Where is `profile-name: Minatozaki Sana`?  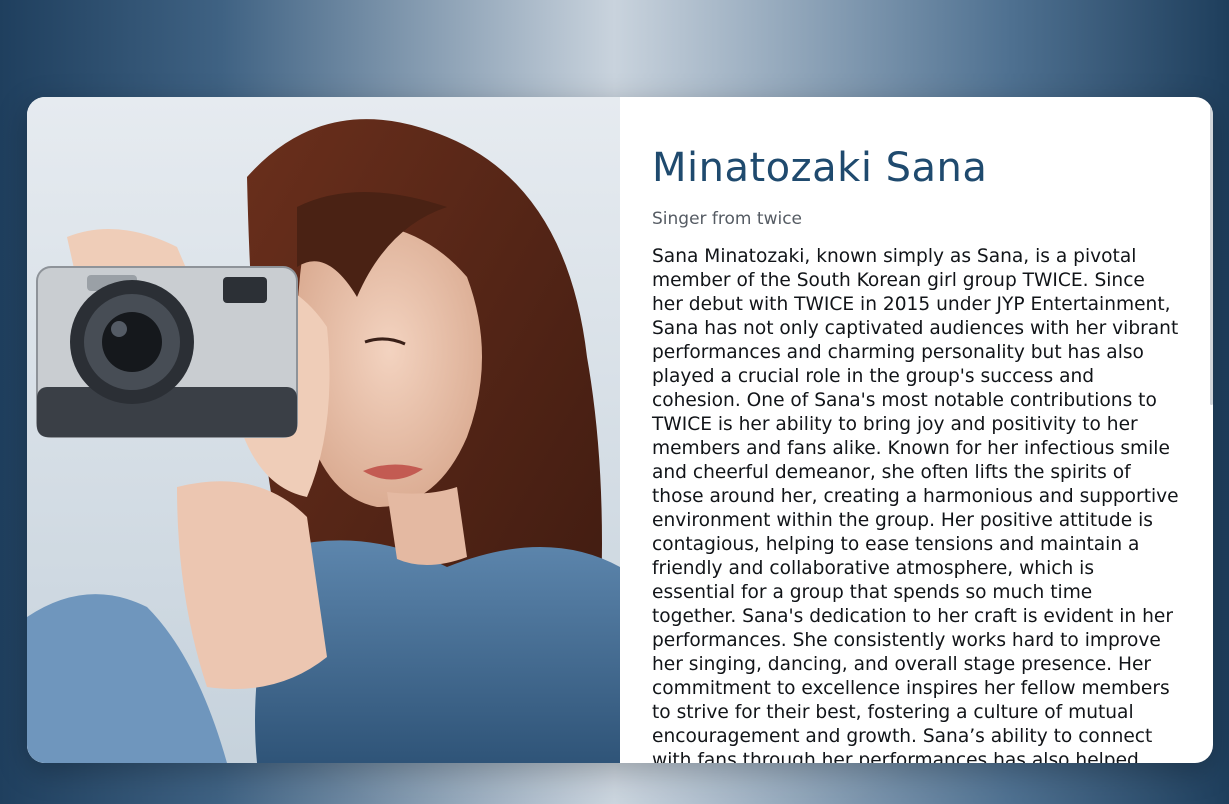 profile-name: Minatozaki Sana is located at coordinates (820, 168).